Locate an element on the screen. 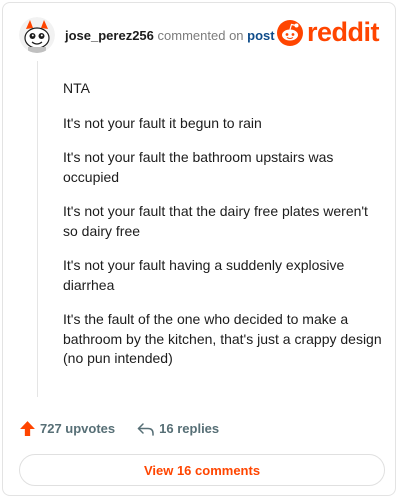 This screenshot has width=400, height=500. comment-paragraph: It's not your fault it begun to rain is located at coordinates (162, 122).